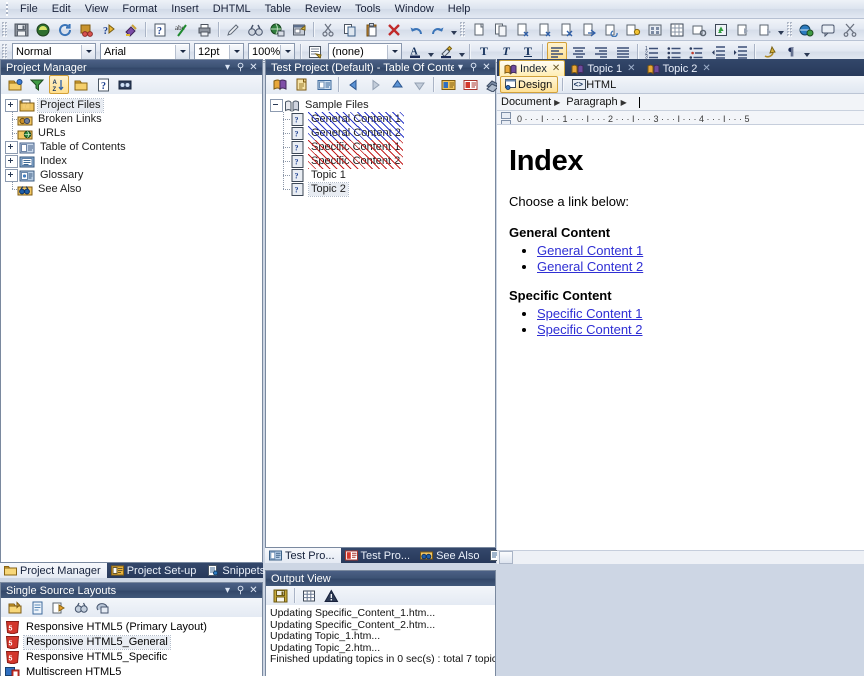  Describe the element at coordinates (368, 9) in the screenshot. I see `menu-tools: Tools` at that location.